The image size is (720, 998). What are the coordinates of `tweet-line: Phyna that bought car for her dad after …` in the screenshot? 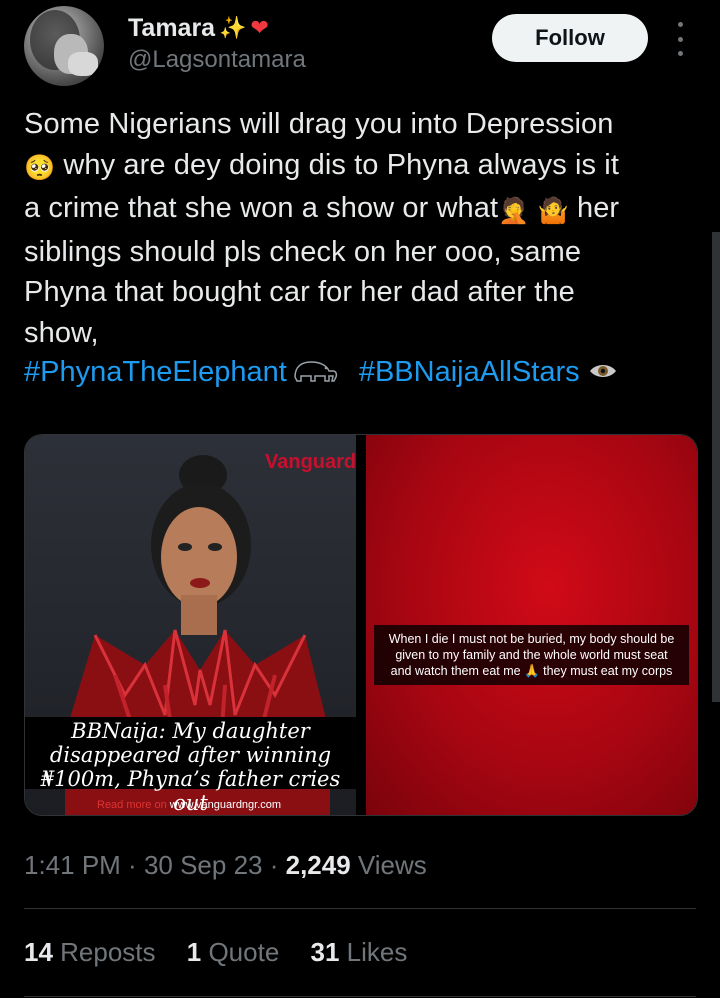 It's located at (299, 292).